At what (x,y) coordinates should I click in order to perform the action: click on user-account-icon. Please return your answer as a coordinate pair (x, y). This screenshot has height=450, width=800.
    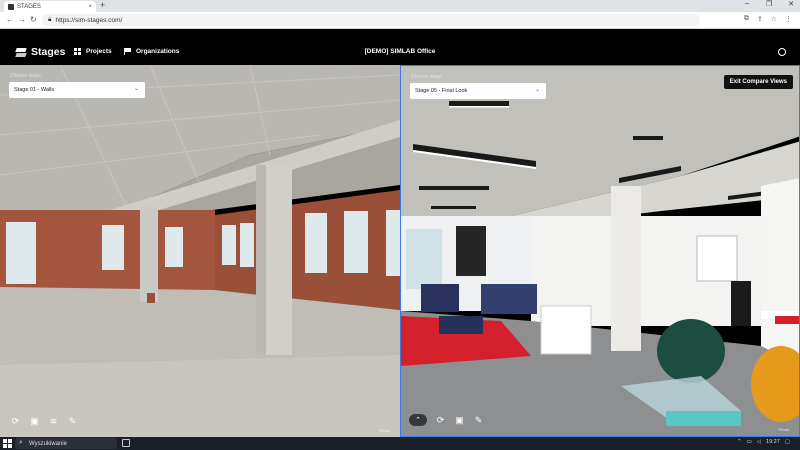
    Looking at the image, I should click on (782, 52).